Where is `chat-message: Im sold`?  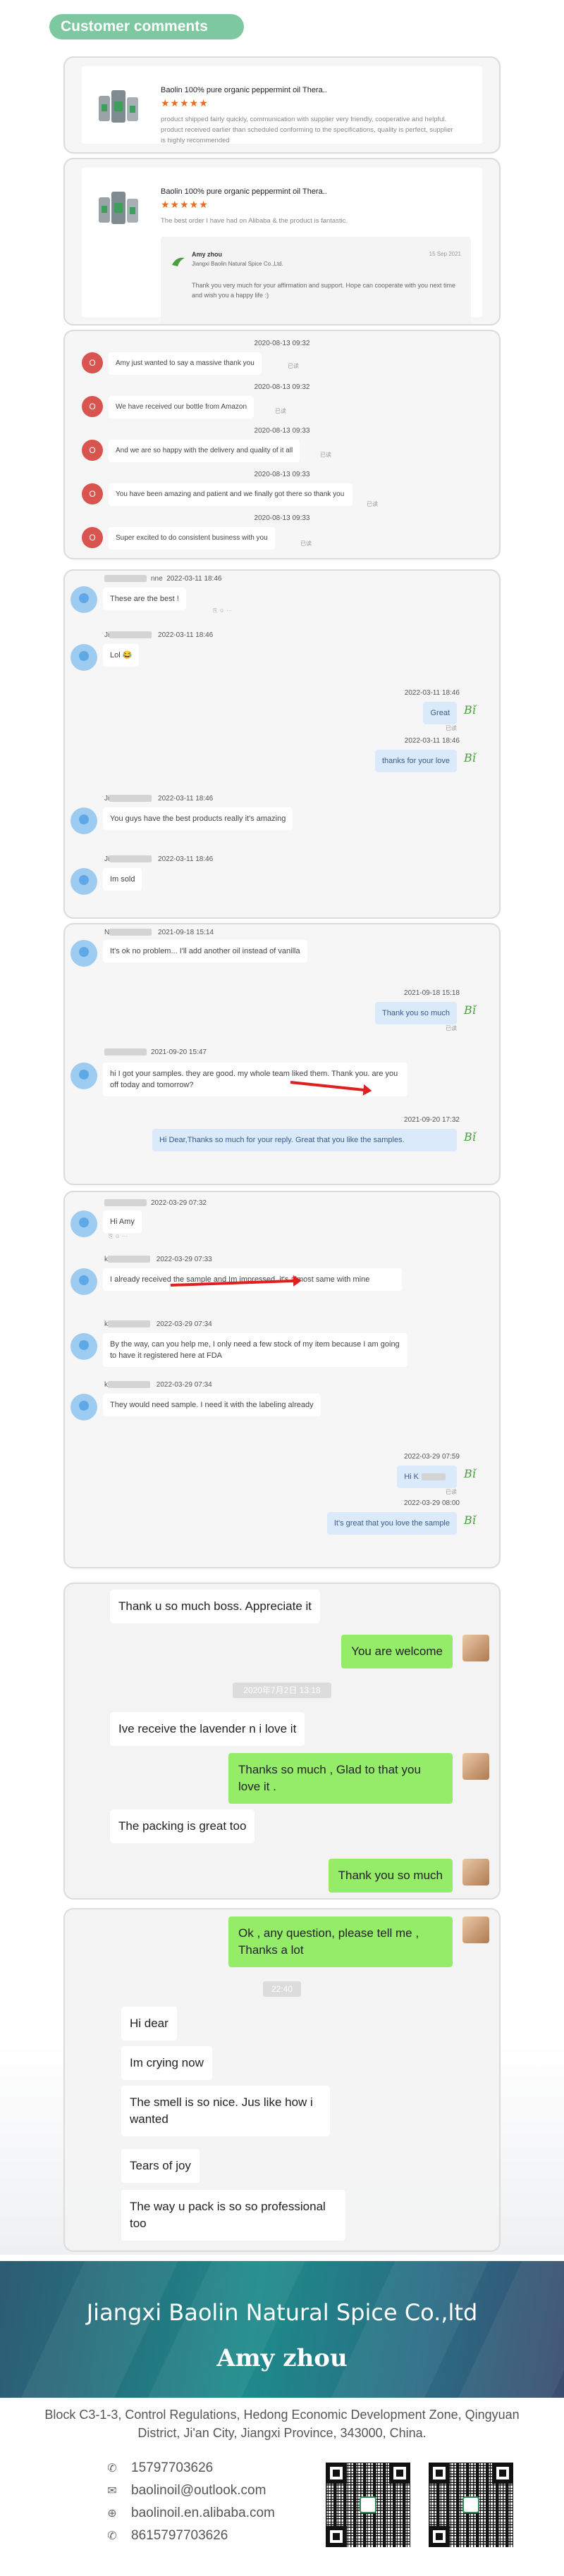 chat-message: Im sold is located at coordinates (122, 879).